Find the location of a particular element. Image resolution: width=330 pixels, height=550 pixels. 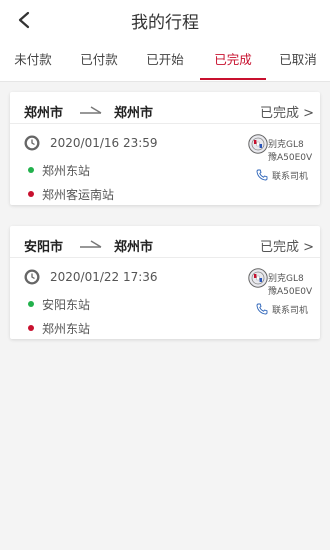

trip-datetime: 2020/01/16 23:59 is located at coordinates (104, 143).